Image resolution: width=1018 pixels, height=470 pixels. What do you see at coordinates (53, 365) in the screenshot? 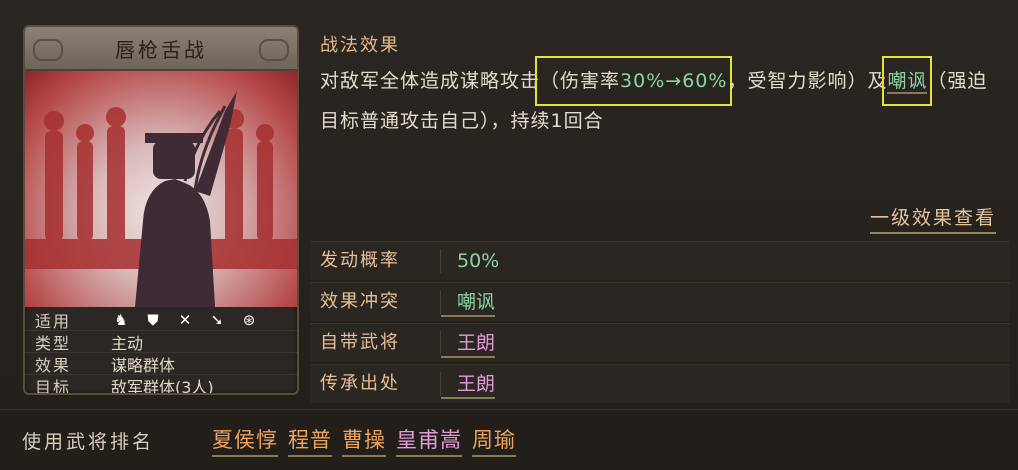
I see `effect-label: 效果` at bounding box center [53, 365].